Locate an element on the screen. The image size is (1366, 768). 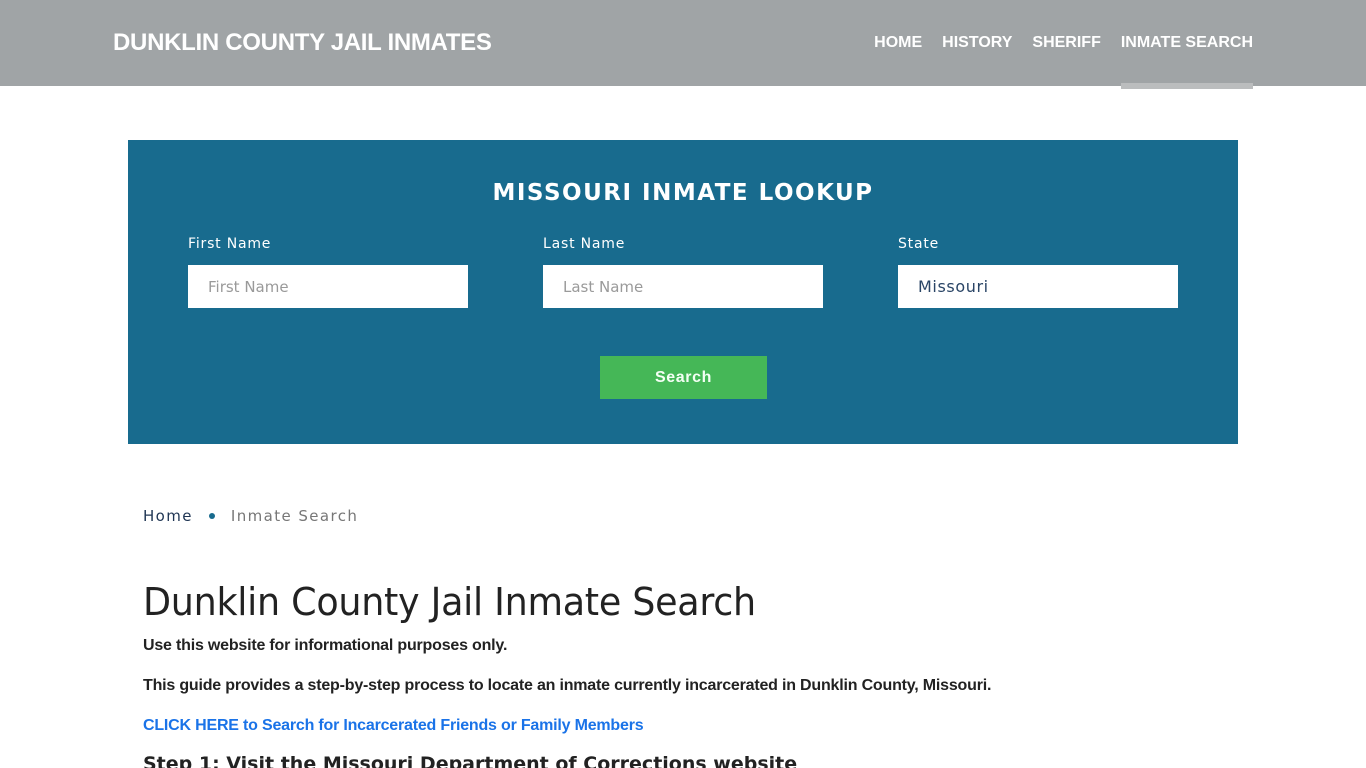
page-title: Dunklin County Jail Inmate Search is located at coordinates (449, 602).